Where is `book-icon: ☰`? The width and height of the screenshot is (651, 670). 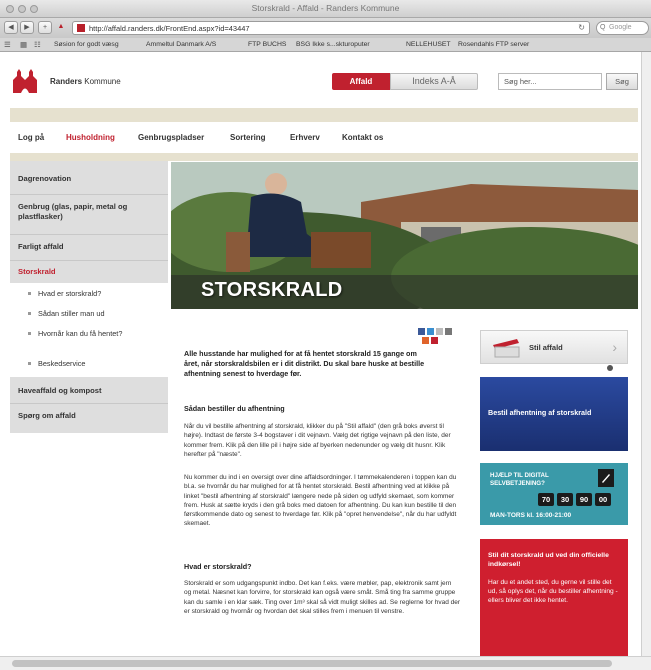 book-icon: ☰ is located at coordinates (7, 44).